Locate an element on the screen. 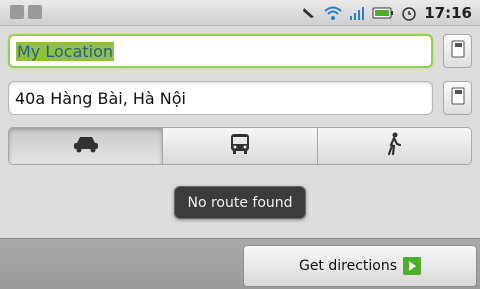  clock: 17:16 is located at coordinates (448, 13).